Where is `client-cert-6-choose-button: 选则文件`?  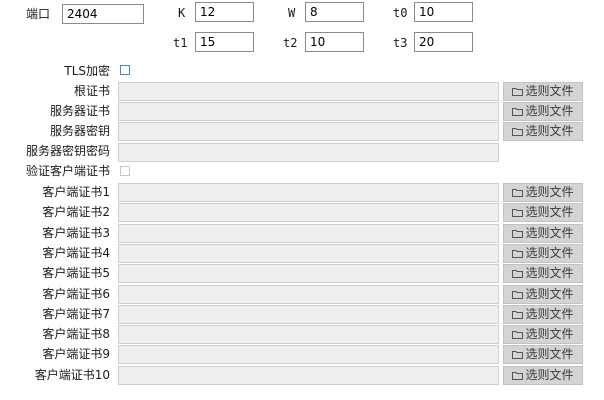 client-cert-6-choose-button: 选则文件 is located at coordinates (543, 294).